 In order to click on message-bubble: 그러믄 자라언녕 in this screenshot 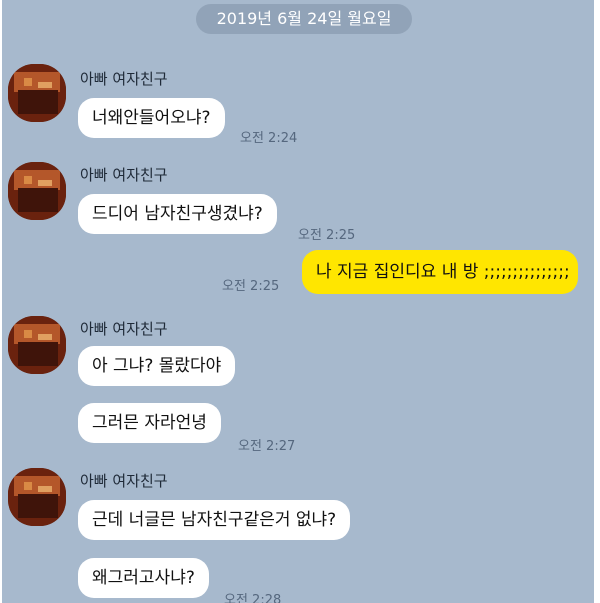, I will do `click(149, 423)`.